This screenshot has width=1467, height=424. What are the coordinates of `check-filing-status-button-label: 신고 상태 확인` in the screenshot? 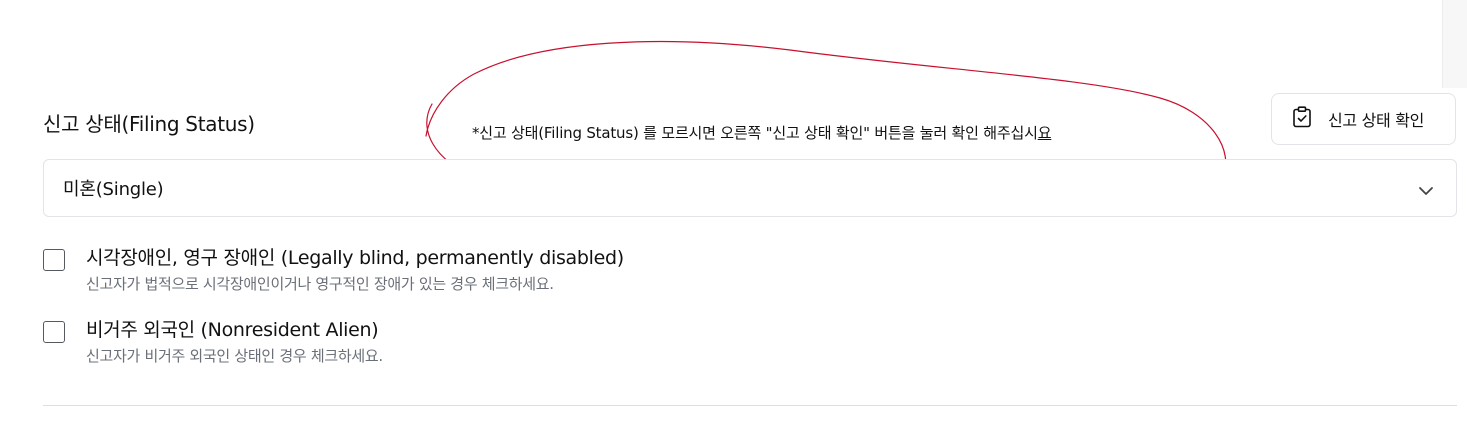 It's located at (1376, 120).